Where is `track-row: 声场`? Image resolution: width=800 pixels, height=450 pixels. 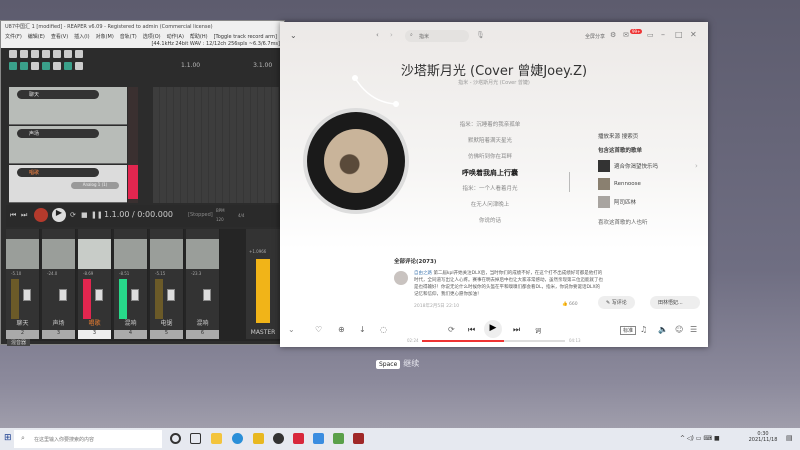 track-row: 声场 is located at coordinates (68, 145).